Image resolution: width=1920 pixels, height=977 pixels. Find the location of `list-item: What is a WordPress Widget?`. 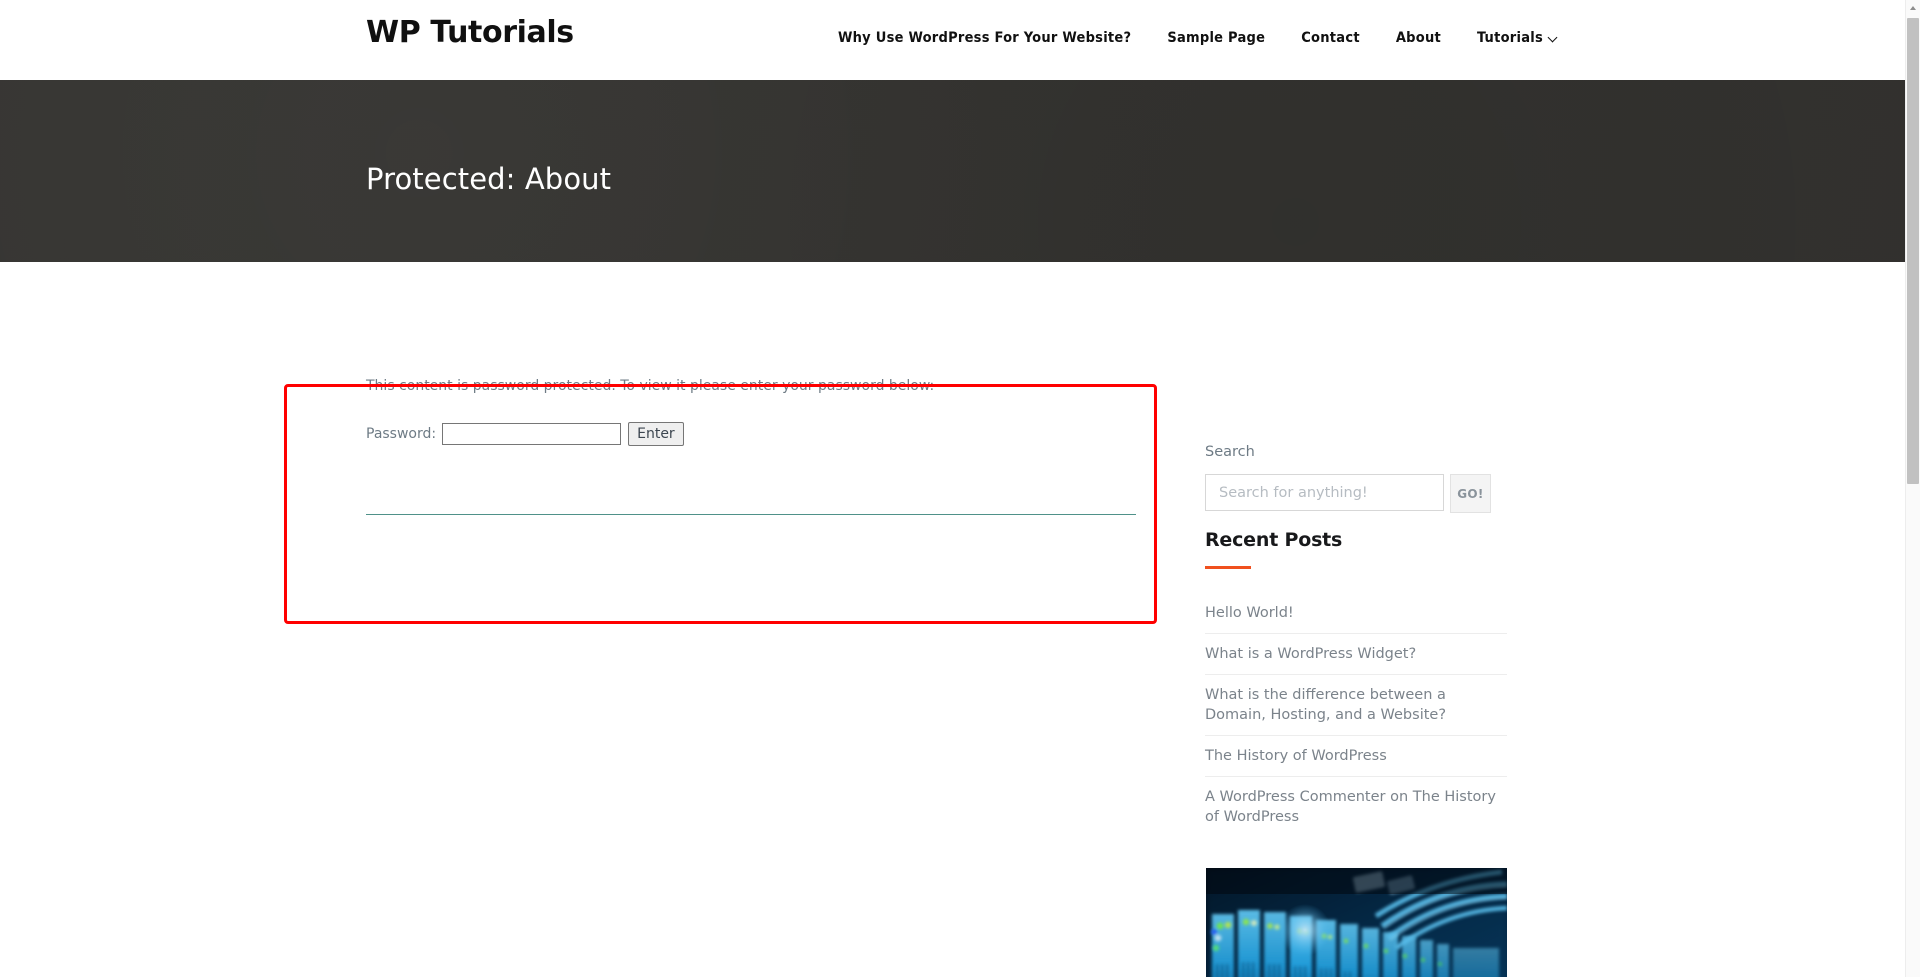

list-item: What is a WordPress Widget? is located at coordinates (1356, 654).